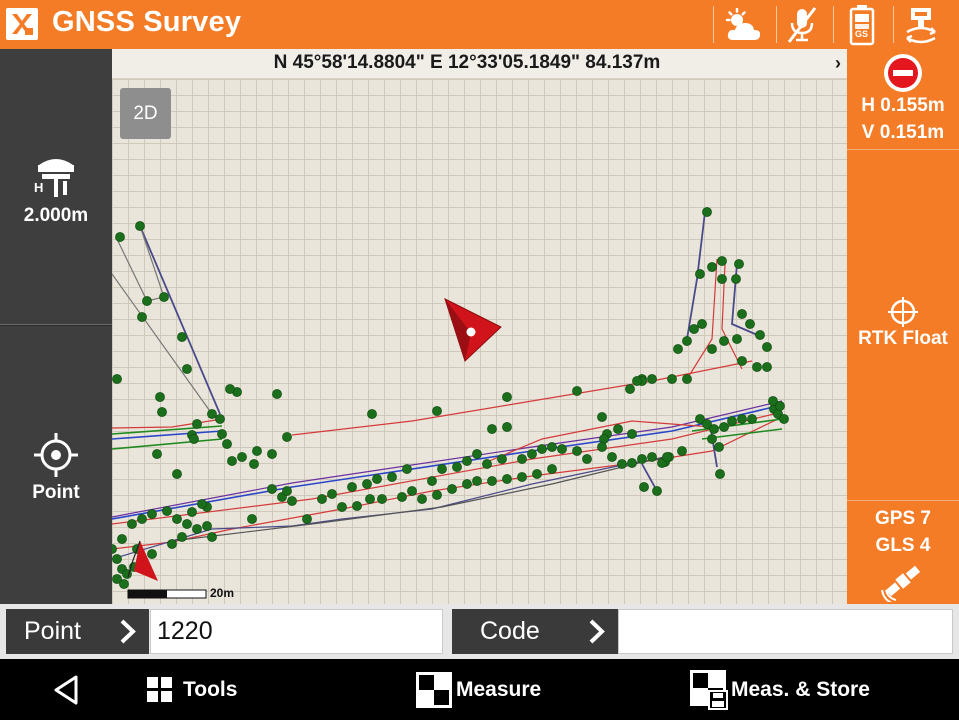  Describe the element at coordinates (296, 631) in the screenshot. I see `point-name-input: 1220` at that location.